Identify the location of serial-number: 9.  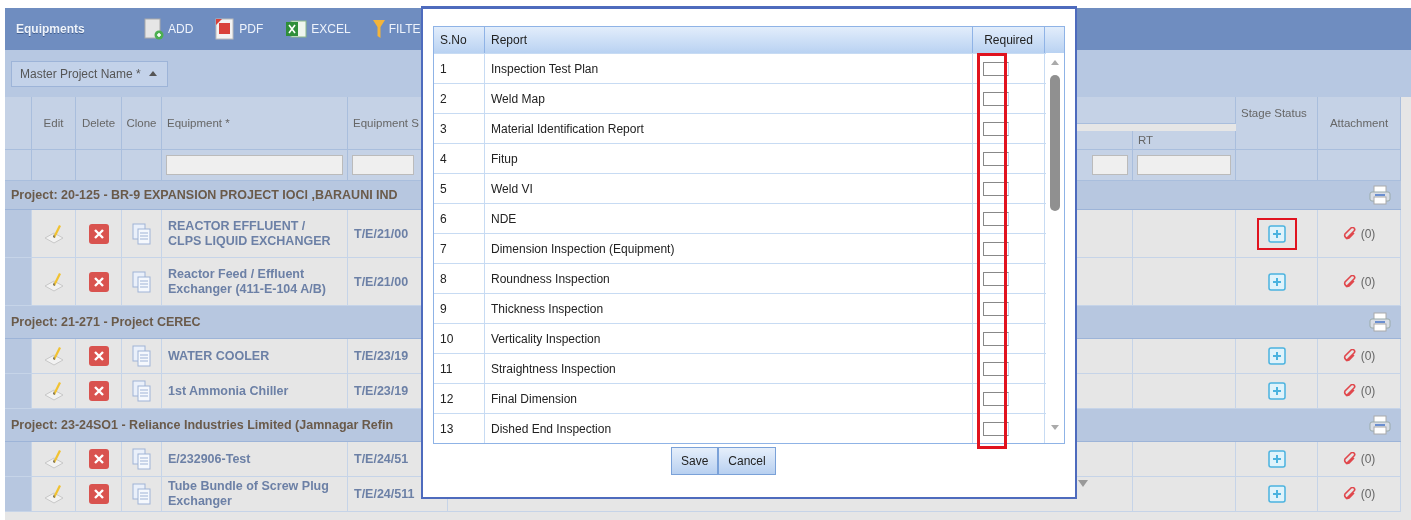
(459, 308).